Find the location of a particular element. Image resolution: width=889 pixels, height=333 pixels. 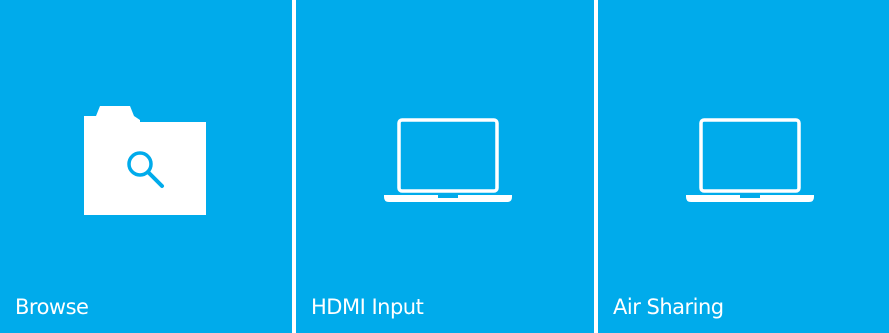

air-sharing-label: Air Sharing is located at coordinates (668, 307).